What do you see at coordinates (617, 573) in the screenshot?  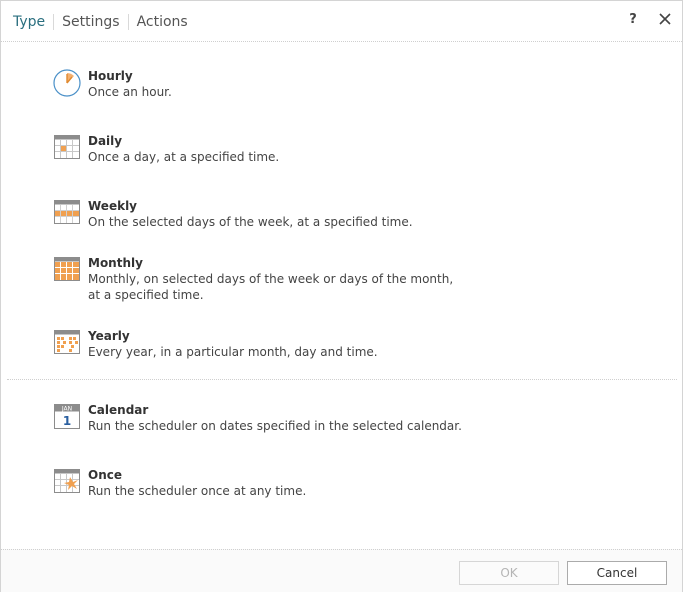 I see `cancel-button: Cancel` at bounding box center [617, 573].